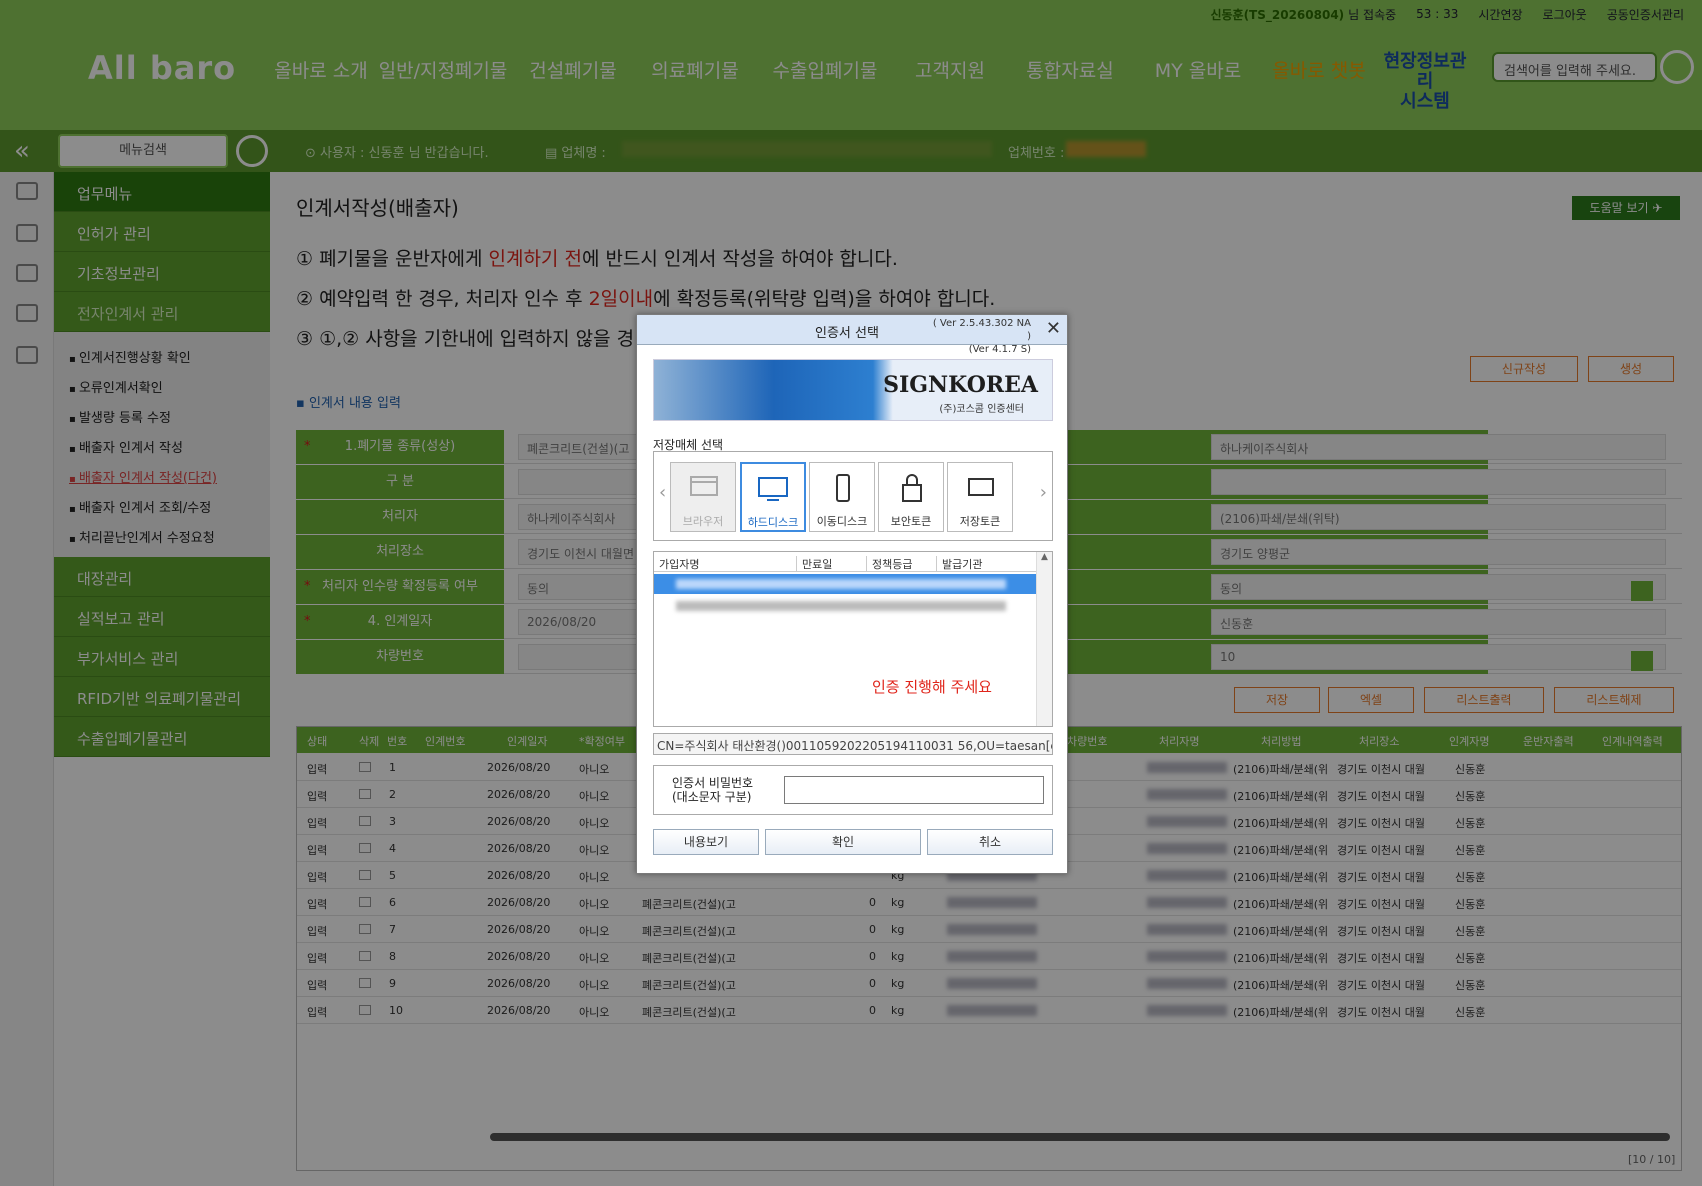 This screenshot has width=1702, height=1186. What do you see at coordinates (853, 390) in the screenshot?
I see `signkorea-banner: SIGNKOREA (주)코스콤 인증센터` at bounding box center [853, 390].